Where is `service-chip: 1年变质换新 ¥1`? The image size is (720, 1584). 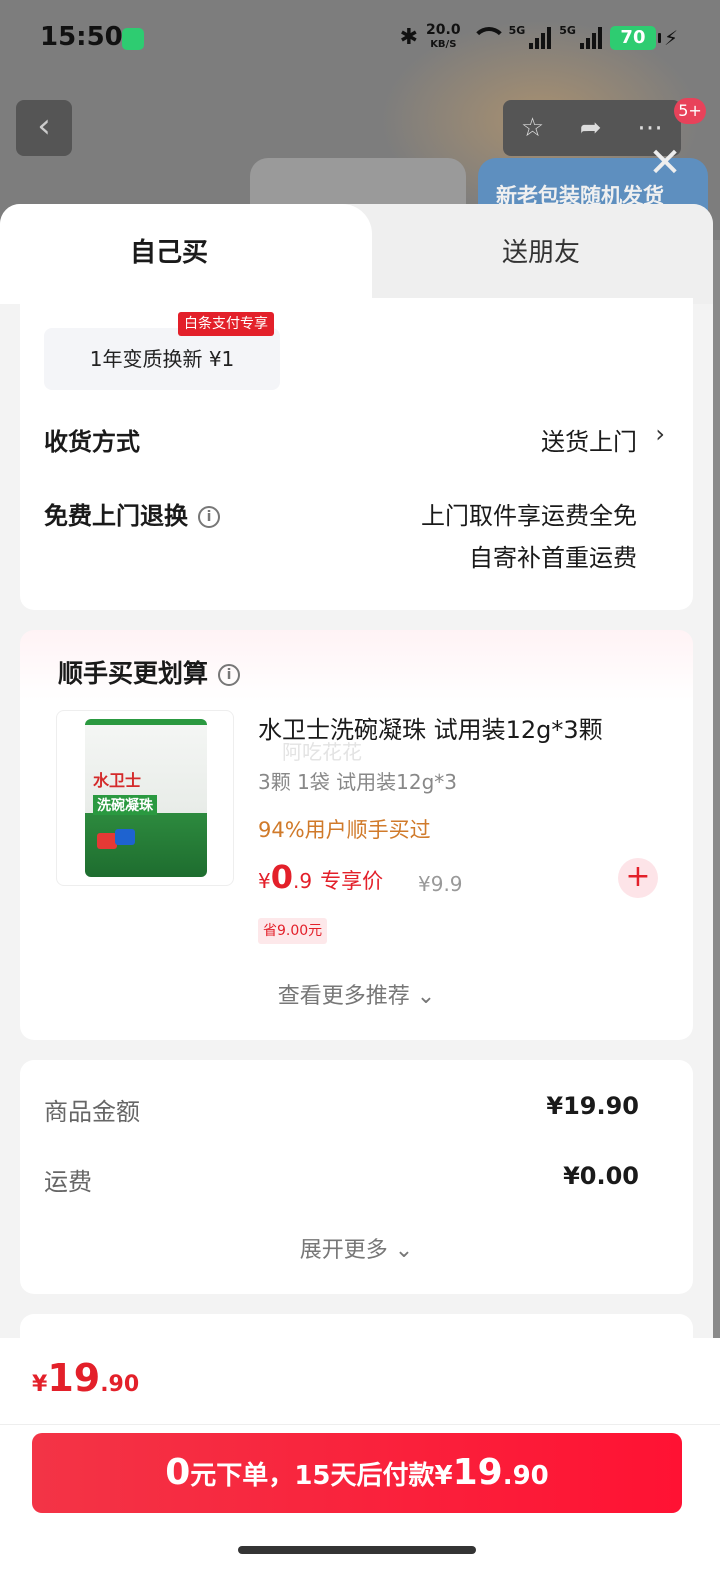
service-chip: 1年变质换新 ¥1 is located at coordinates (162, 359).